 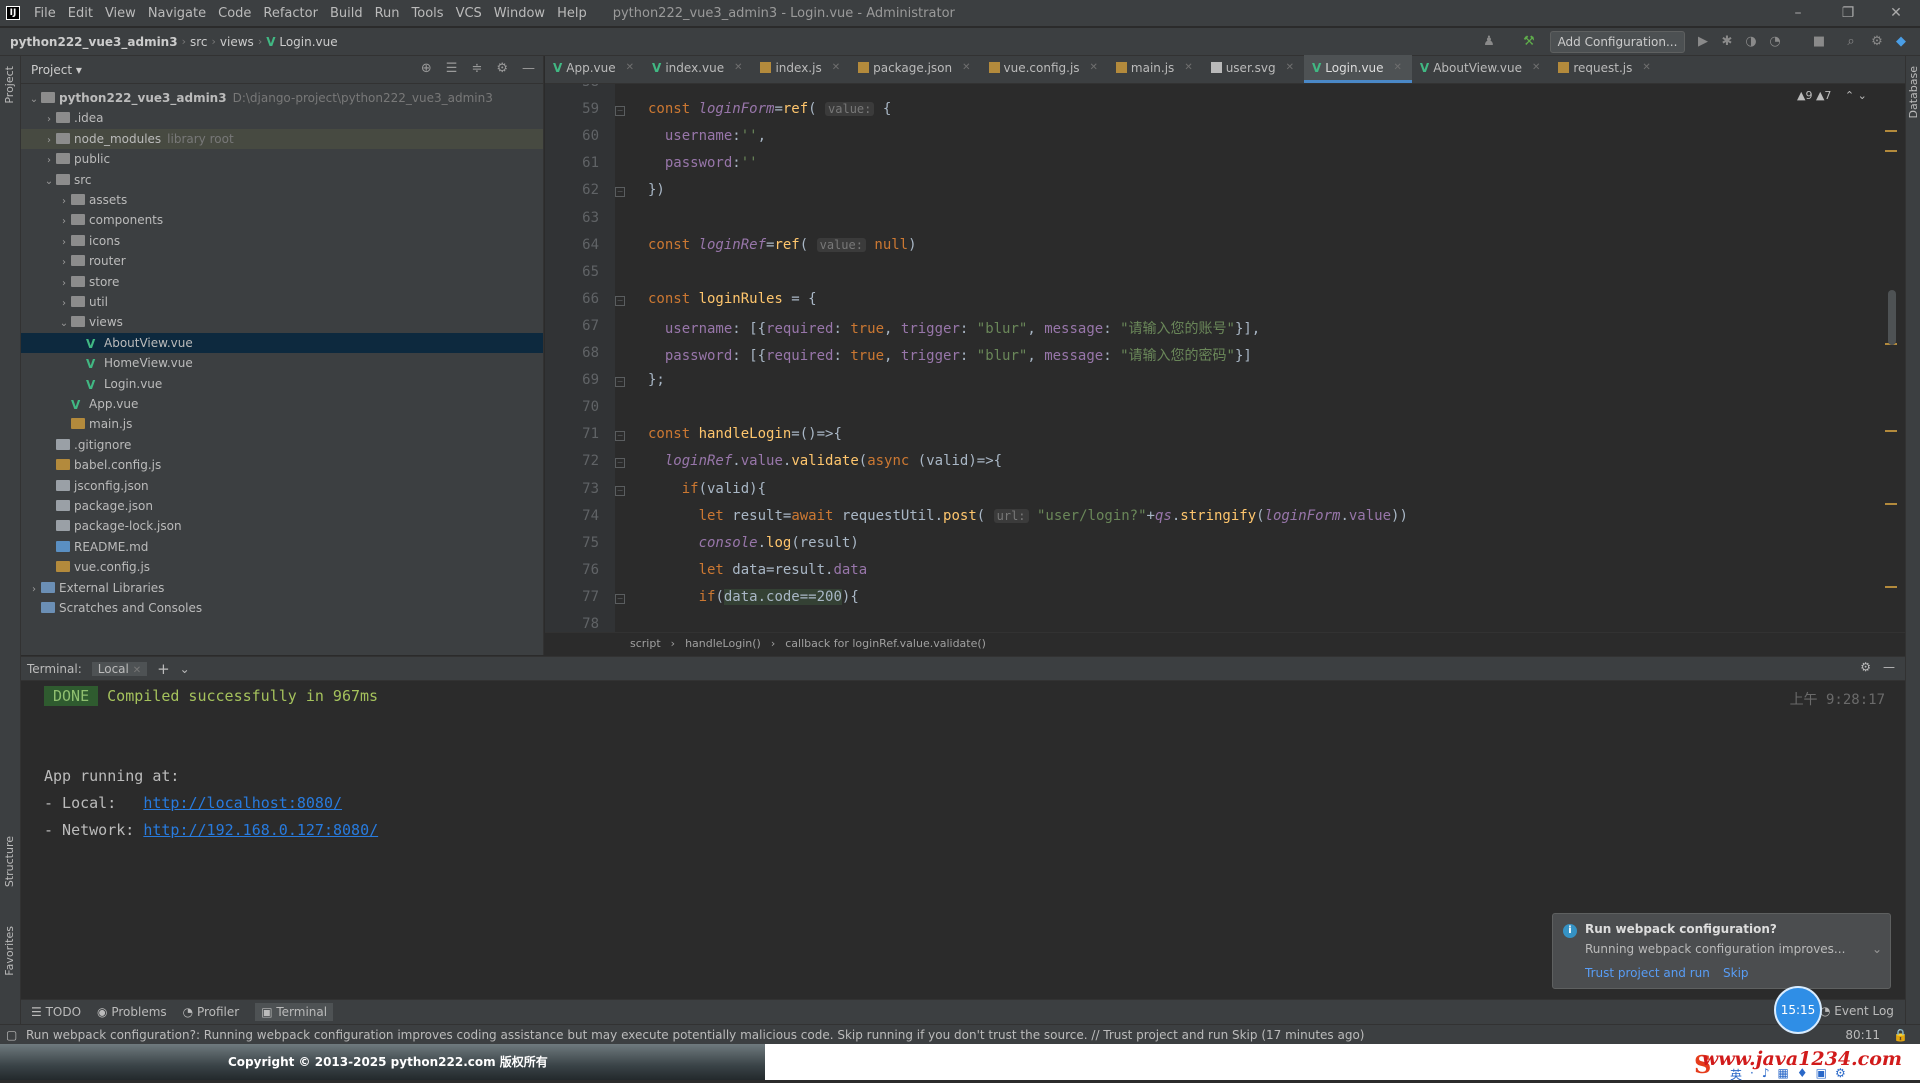 What do you see at coordinates (282, 200) in the screenshot?
I see `tree-item: › assets` at bounding box center [282, 200].